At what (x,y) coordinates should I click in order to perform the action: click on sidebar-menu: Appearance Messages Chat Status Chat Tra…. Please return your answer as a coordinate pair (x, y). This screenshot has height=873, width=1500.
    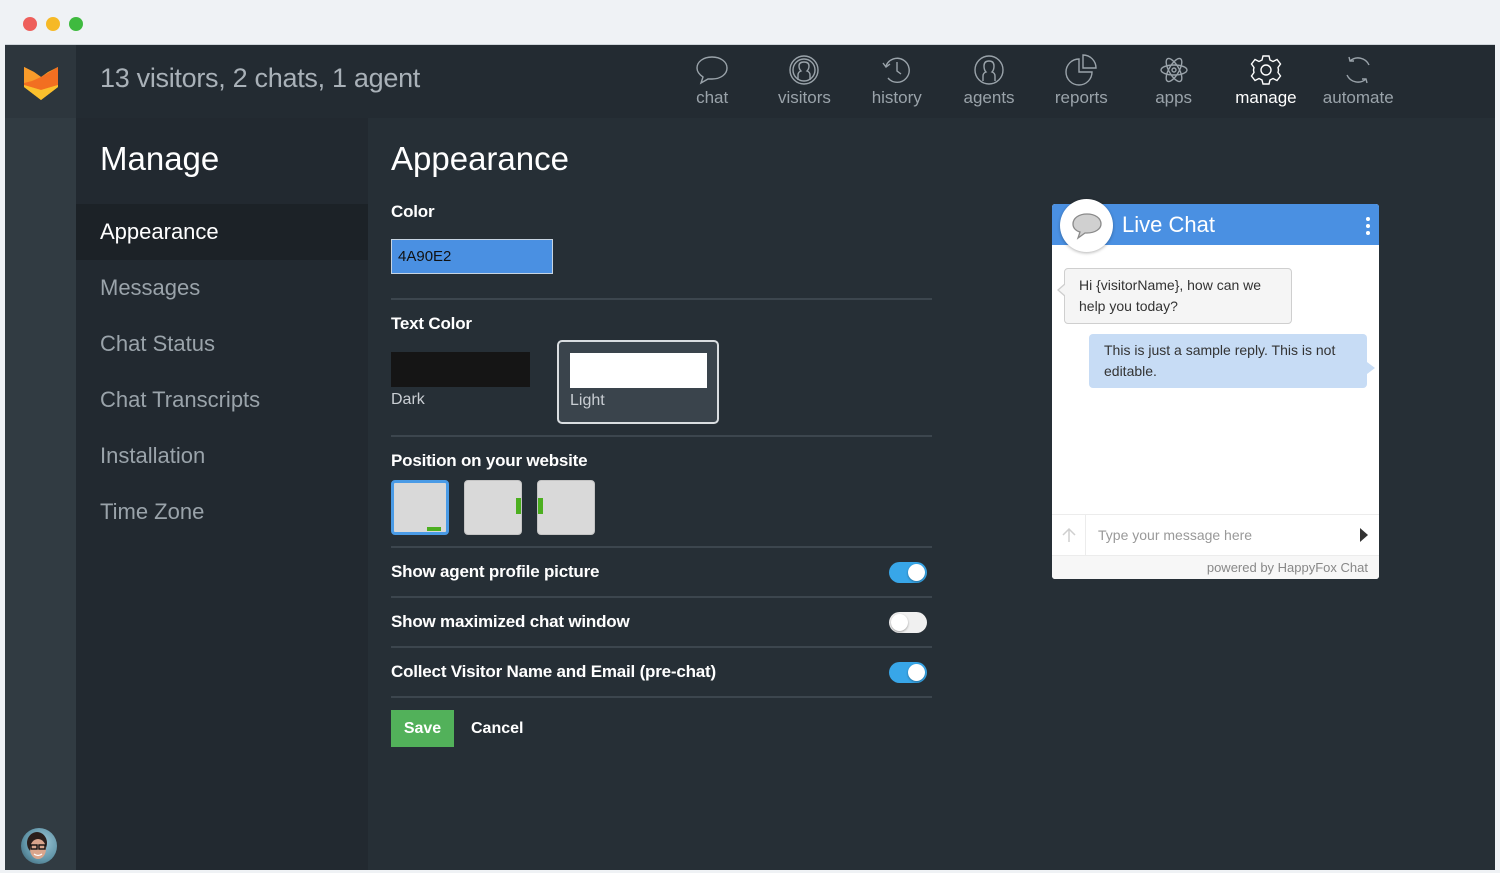
    Looking at the image, I should click on (222, 372).